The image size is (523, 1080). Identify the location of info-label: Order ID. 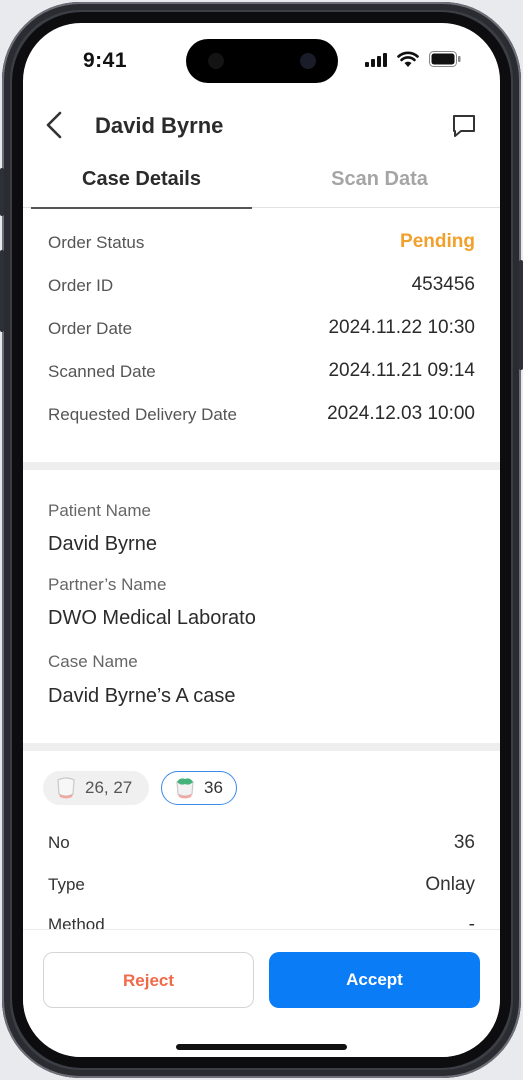
(81, 285).